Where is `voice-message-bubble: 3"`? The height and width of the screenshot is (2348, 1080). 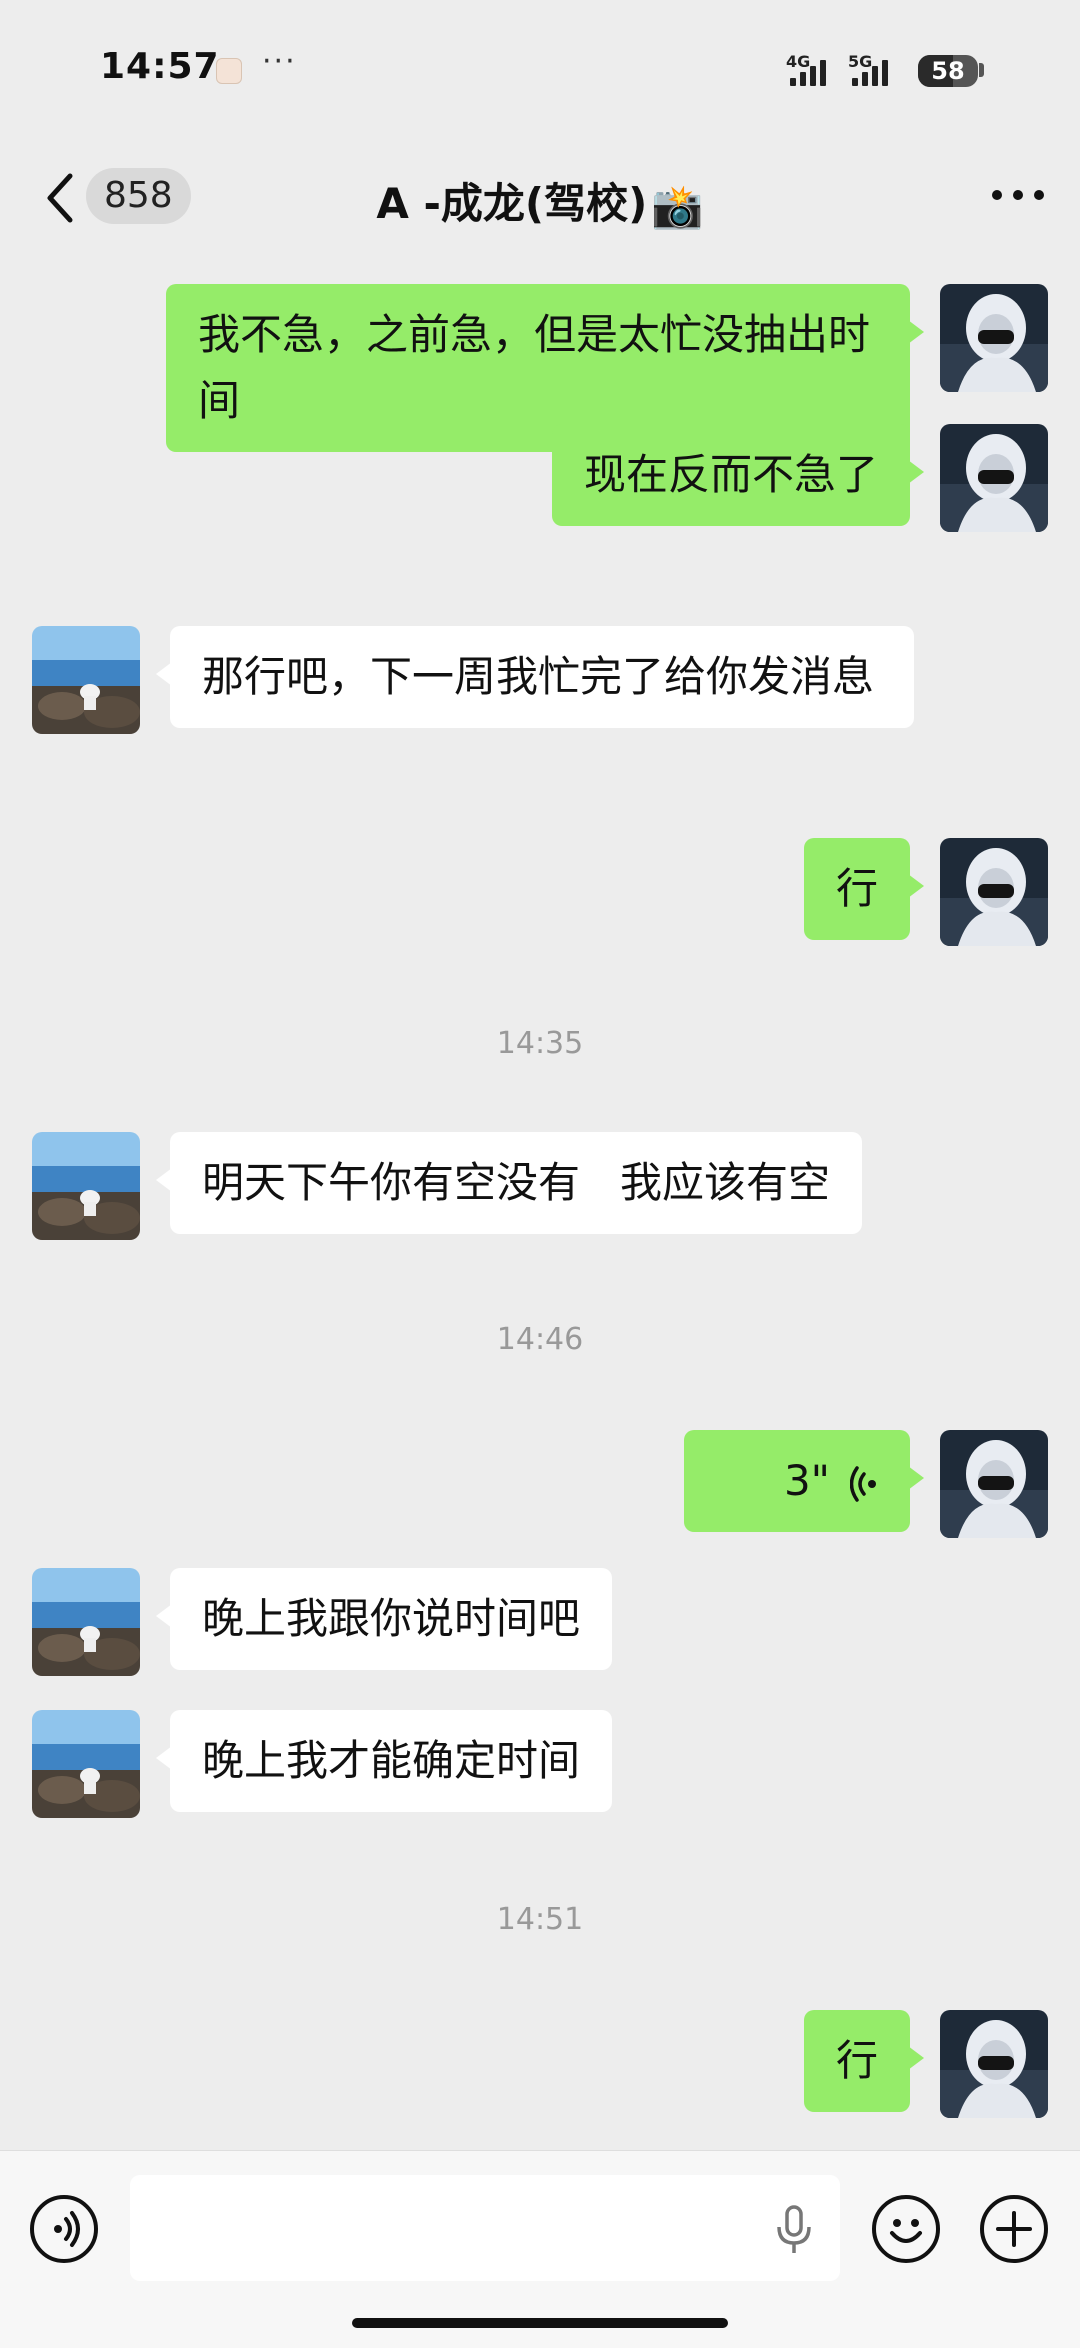
voice-message-bubble: 3" is located at coordinates (804, 1481).